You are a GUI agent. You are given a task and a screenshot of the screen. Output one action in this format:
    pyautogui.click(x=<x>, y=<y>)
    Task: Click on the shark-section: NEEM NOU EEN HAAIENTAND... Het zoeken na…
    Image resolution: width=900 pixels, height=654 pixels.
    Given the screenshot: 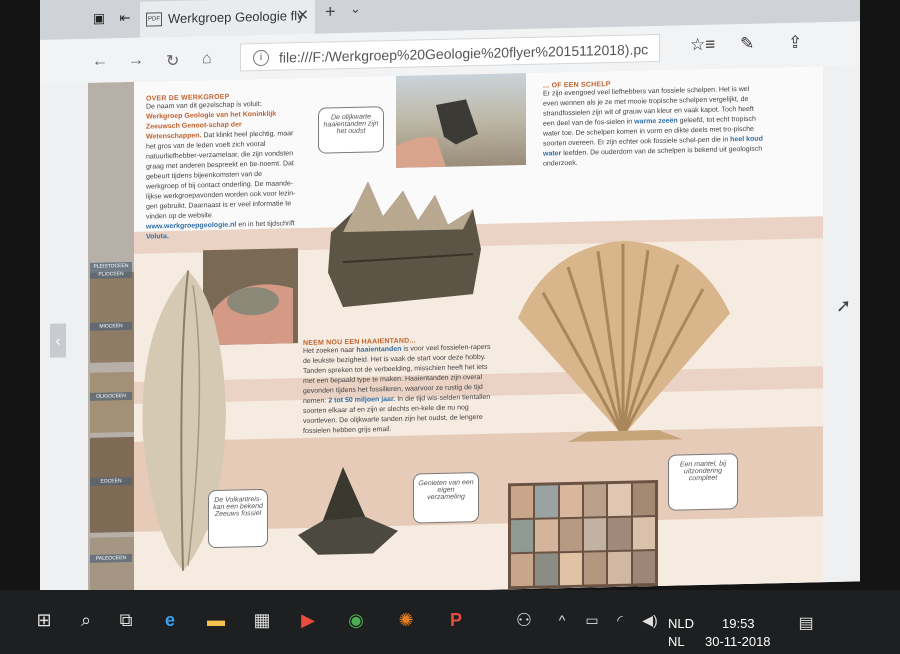 What is the action you would take?
    pyautogui.click(x=400, y=386)
    